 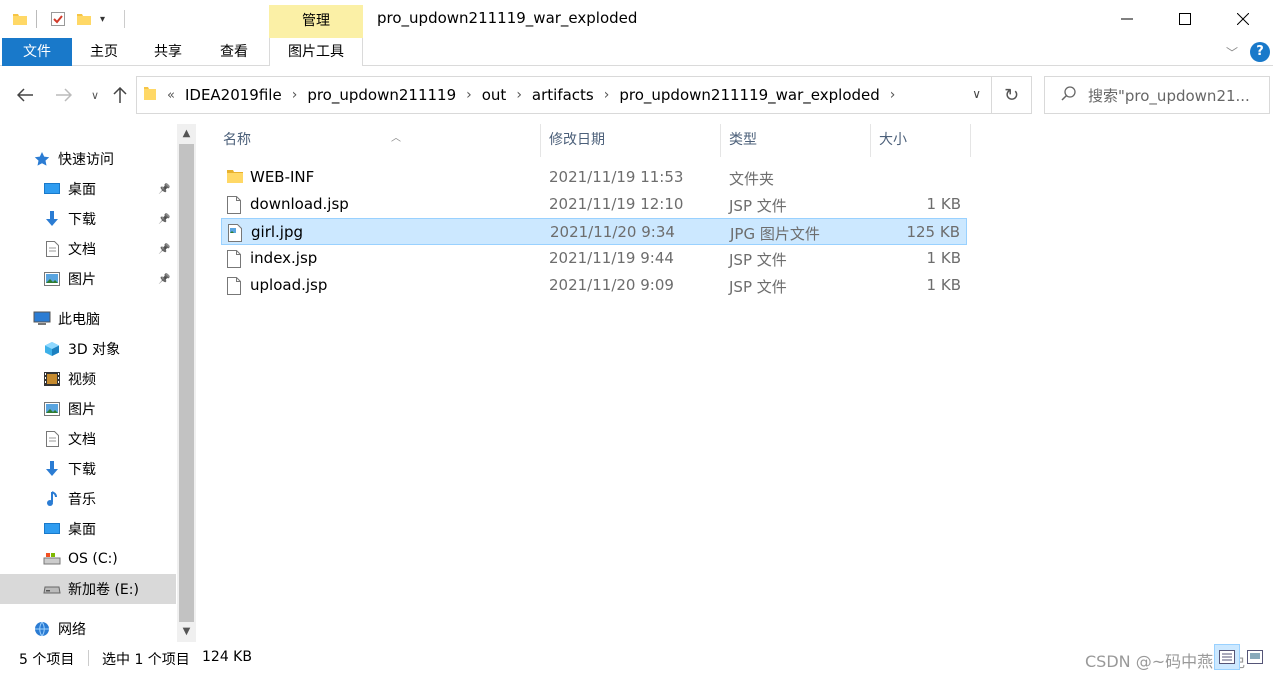 What do you see at coordinates (88, 249) in the screenshot?
I see `sidebar-item: 文档 📌` at bounding box center [88, 249].